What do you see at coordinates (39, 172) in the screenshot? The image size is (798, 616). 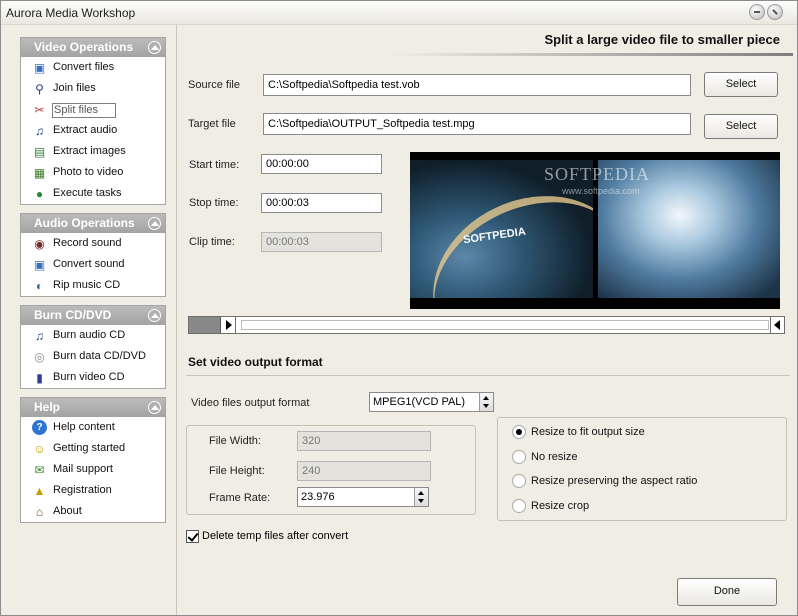 I see `photo-icon: ▦` at bounding box center [39, 172].